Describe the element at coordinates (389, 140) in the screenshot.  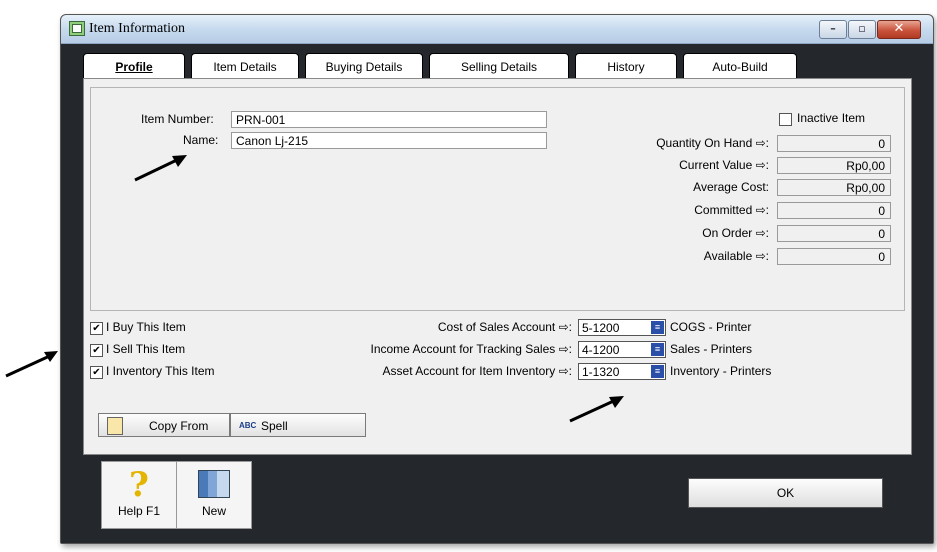
I see `name-field: Canon Lj-215` at that location.